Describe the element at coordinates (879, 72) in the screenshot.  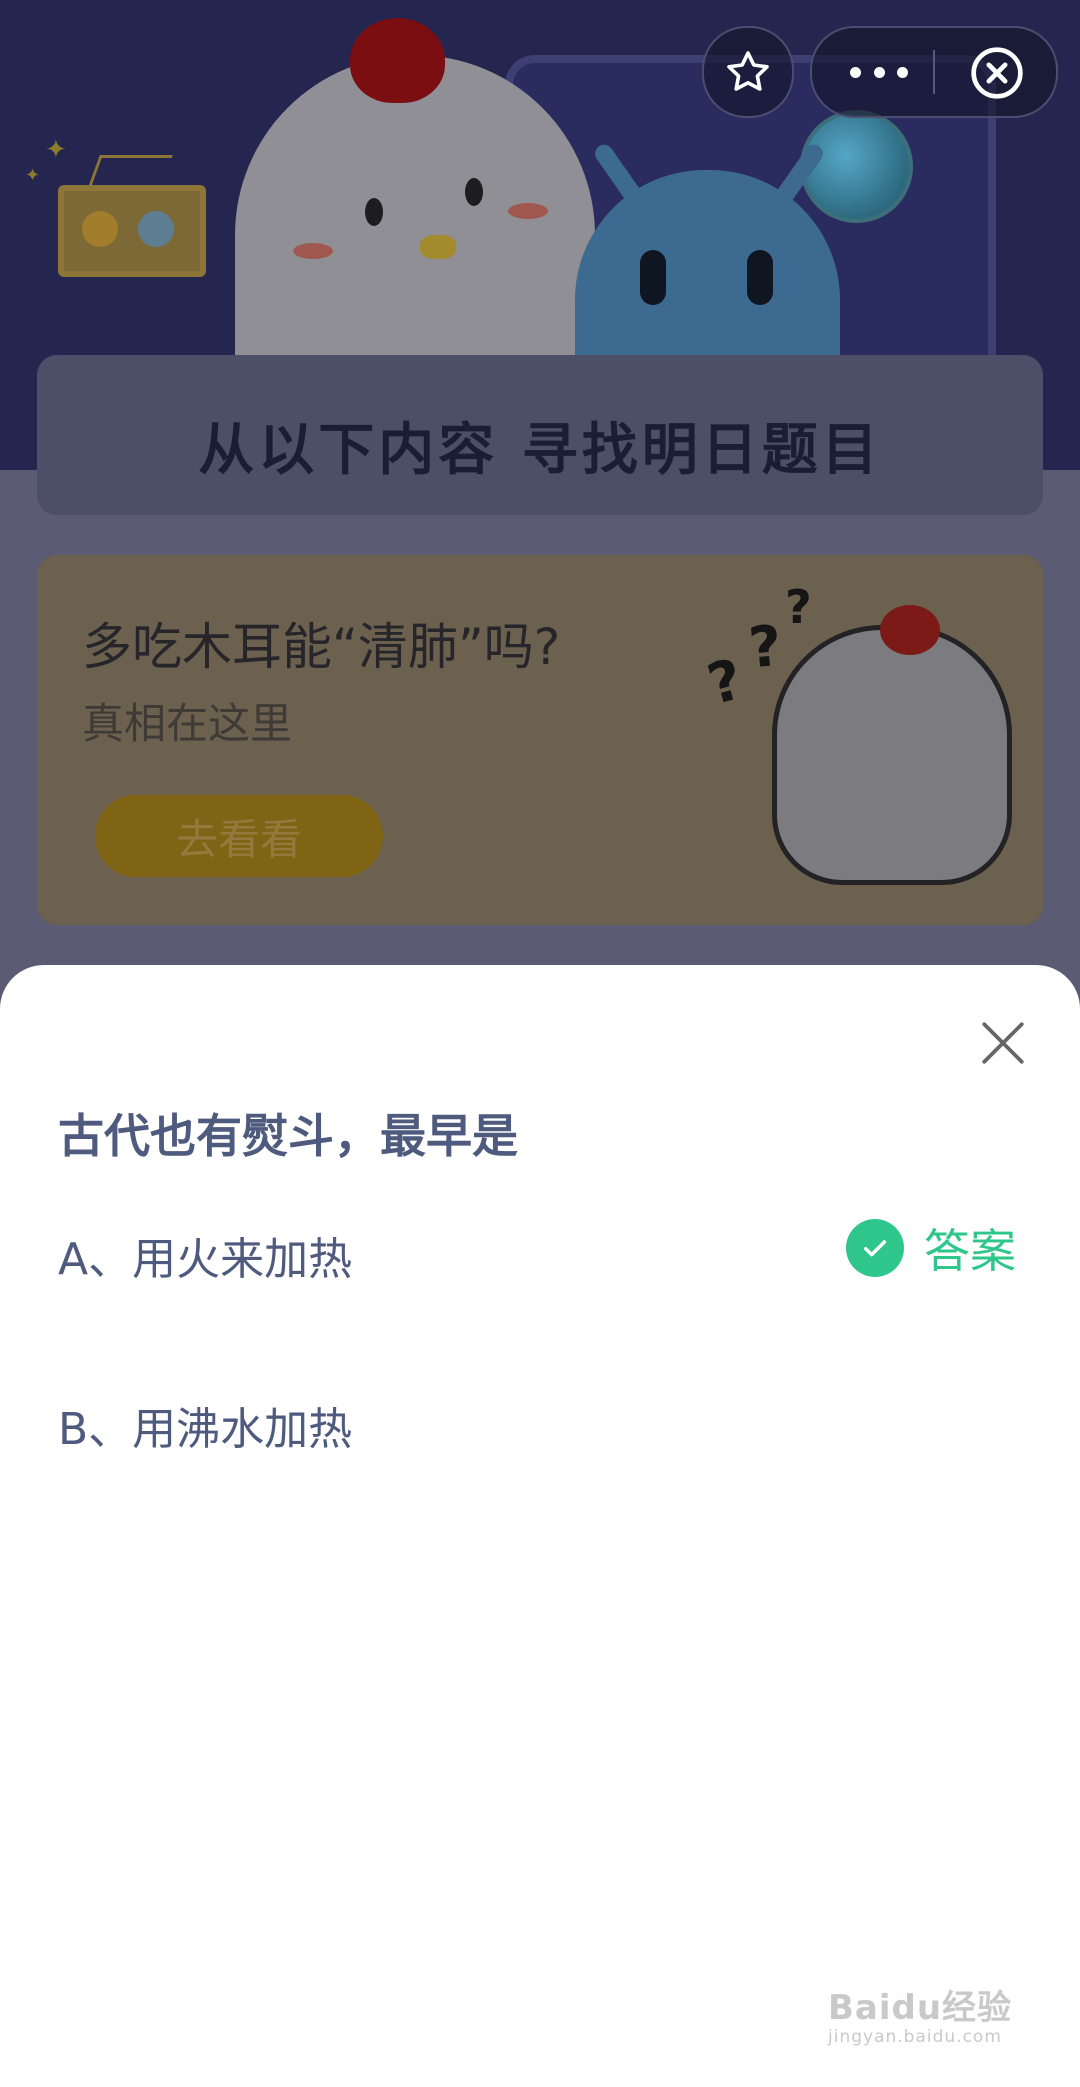
I see `more-icon` at that location.